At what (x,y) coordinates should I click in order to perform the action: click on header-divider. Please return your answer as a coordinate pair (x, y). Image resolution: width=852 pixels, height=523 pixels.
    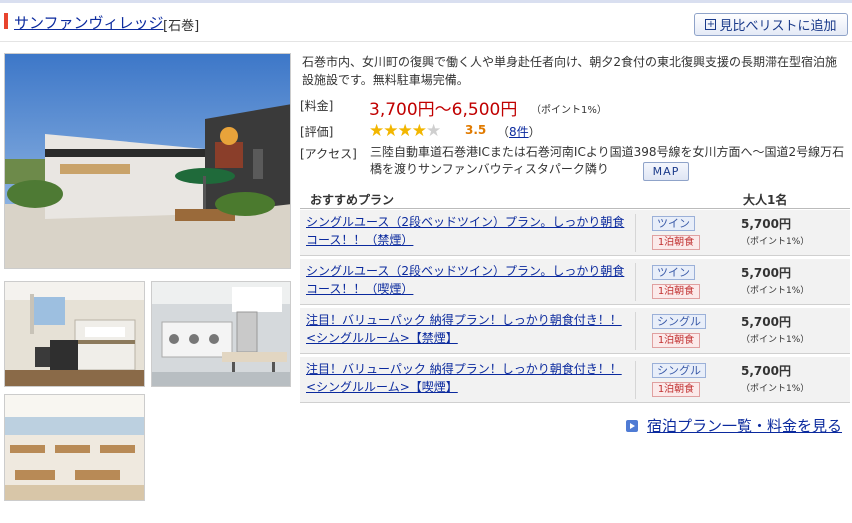
    Looking at the image, I should click on (426, 41).